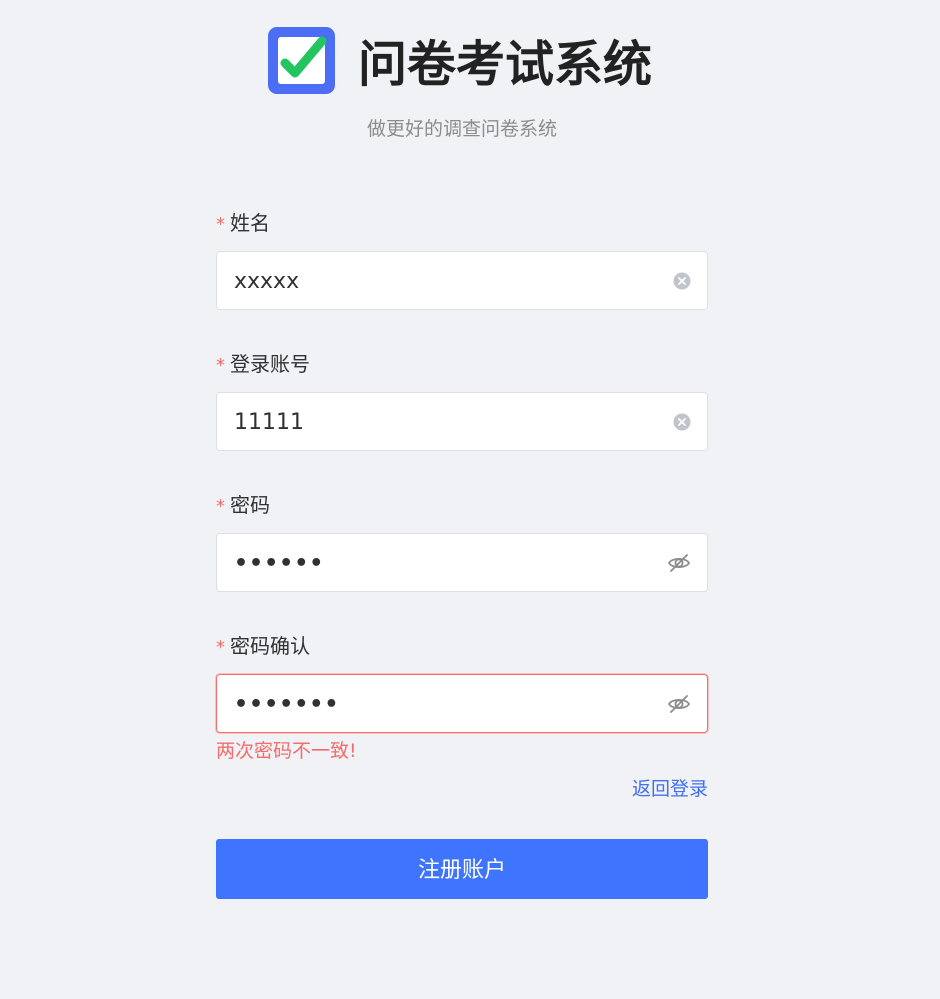 Image resolution: width=940 pixels, height=999 pixels. What do you see at coordinates (279, 563) in the screenshot?
I see `password-input-value: ••••••` at bounding box center [279, 563].